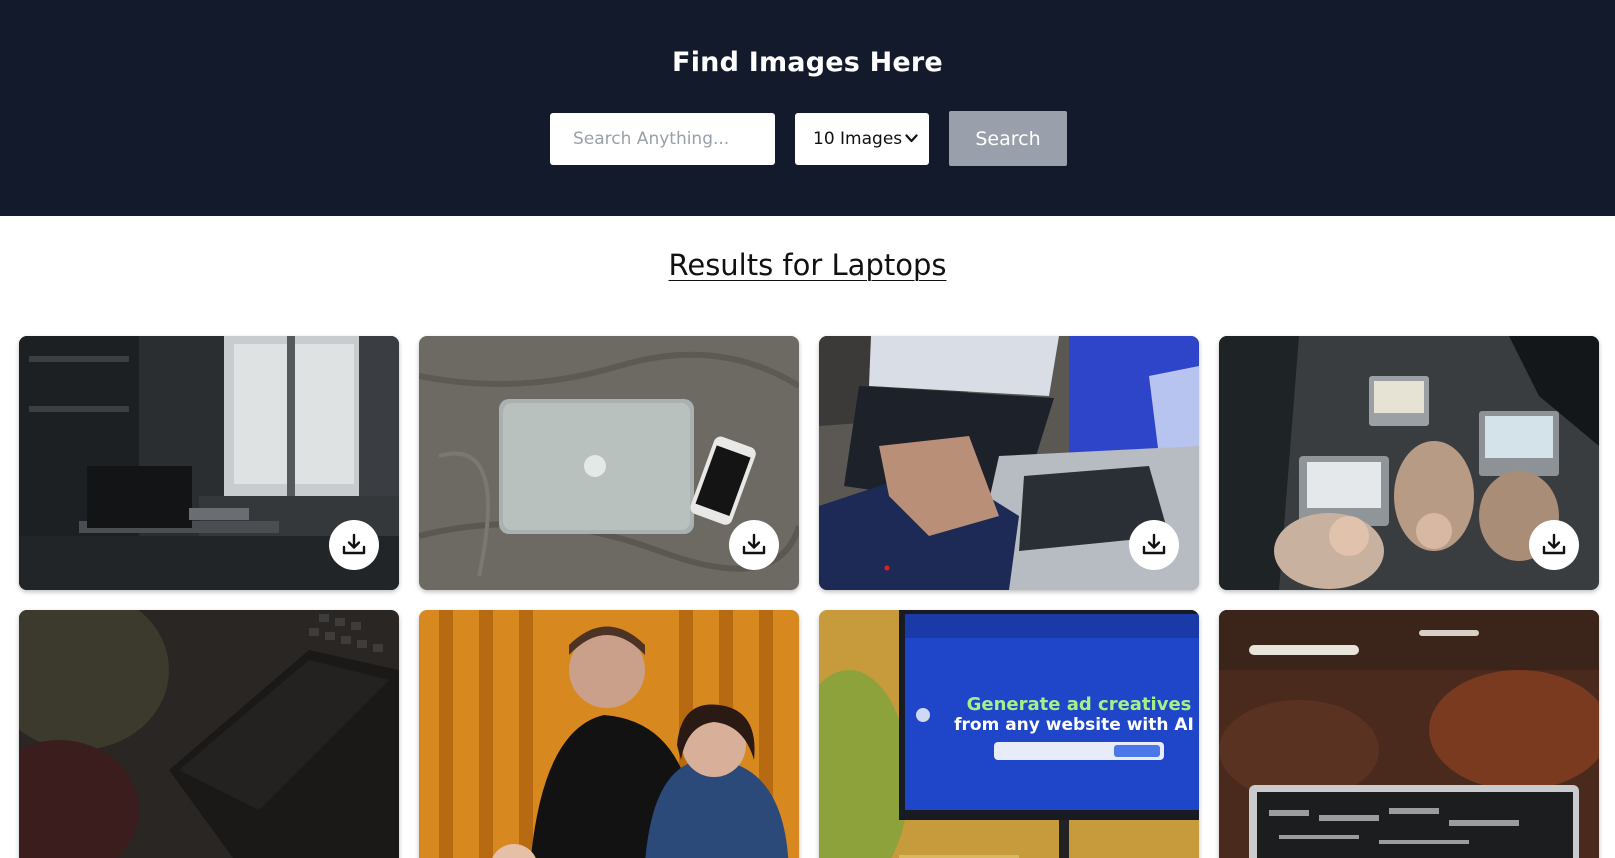 This screenshot has height=858, width=1615. I want to click on results-heading: Results for Laptops, so click(807, 265).